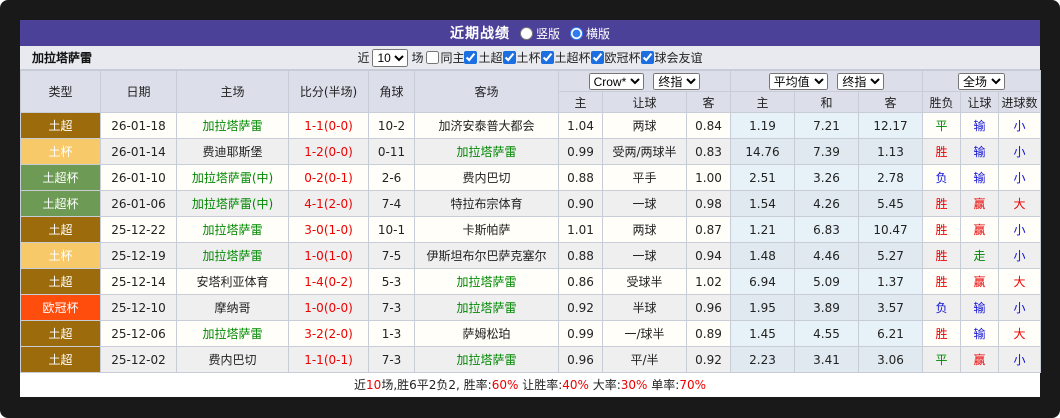 The image size is (1060, 418). What do you see at coordinates (890, 307) in the screenshot?
I see `avg-away-odds-cell: 3.57` at bounding box center [890, 307].